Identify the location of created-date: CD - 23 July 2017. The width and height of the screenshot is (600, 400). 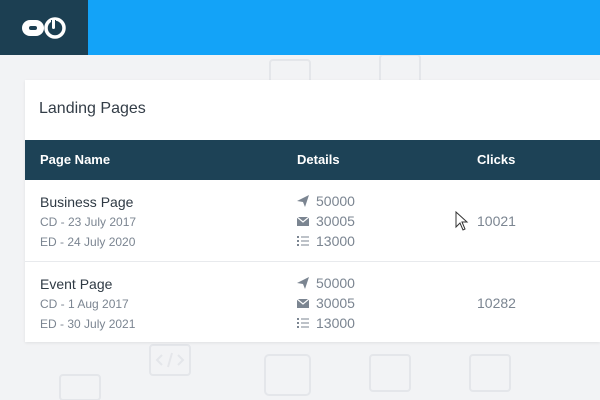
(88, 222).